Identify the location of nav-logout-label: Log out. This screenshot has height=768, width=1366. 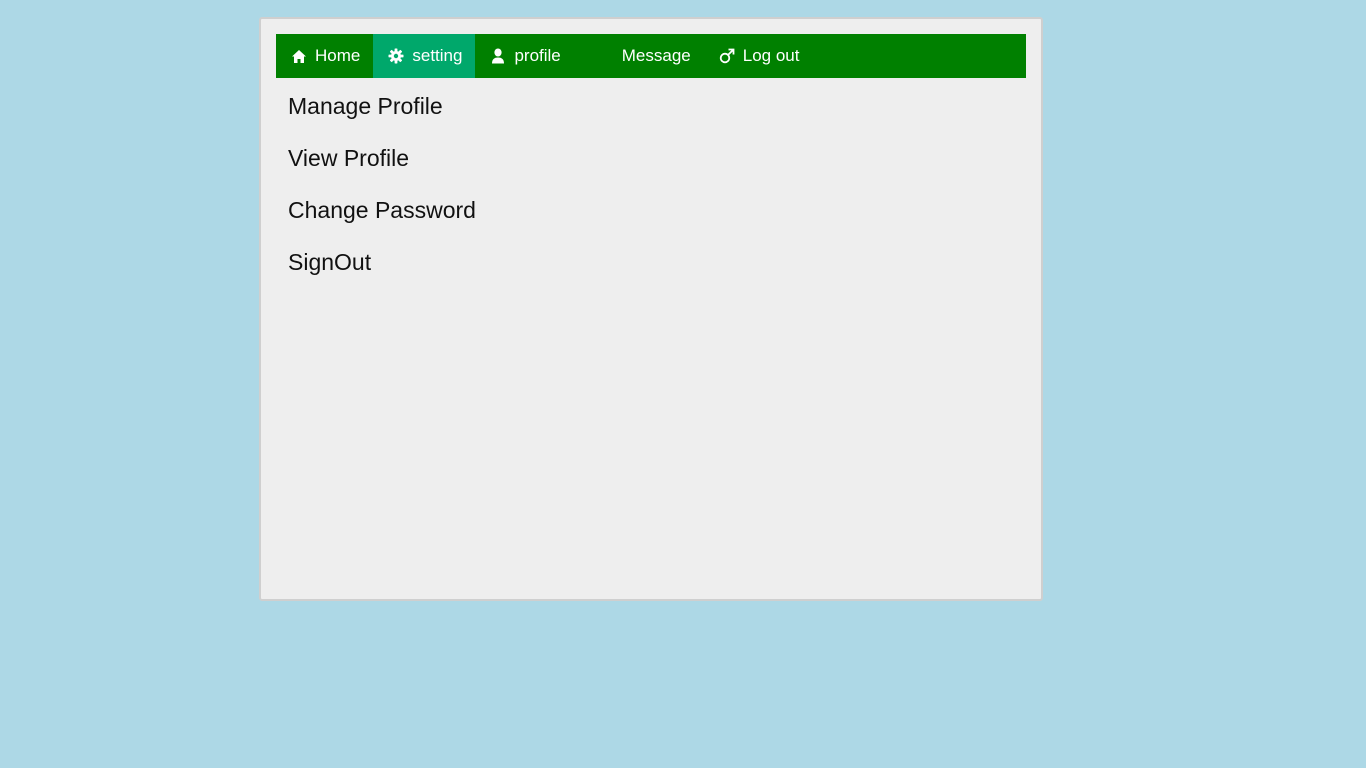
(771, 55).